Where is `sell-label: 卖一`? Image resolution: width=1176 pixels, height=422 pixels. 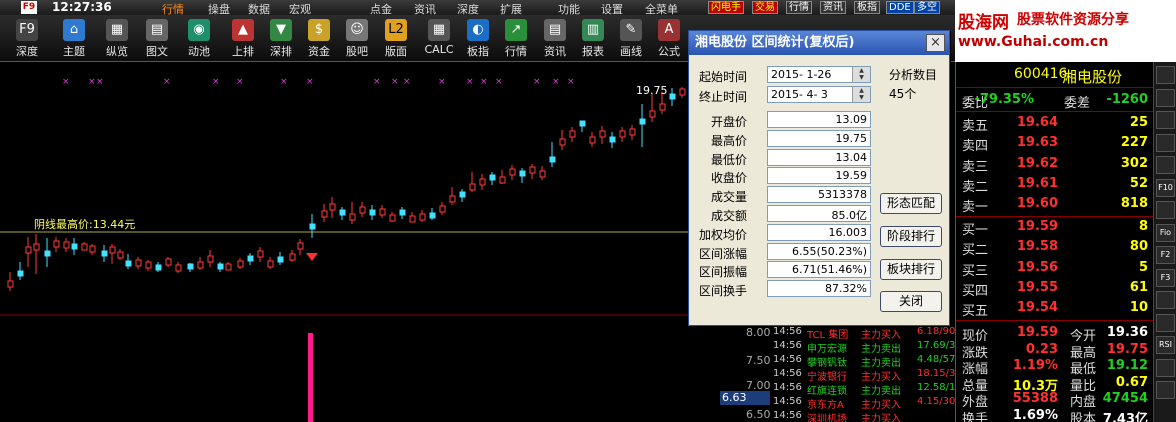 sell-label: 卖一 is located at coordinates (975, 208).